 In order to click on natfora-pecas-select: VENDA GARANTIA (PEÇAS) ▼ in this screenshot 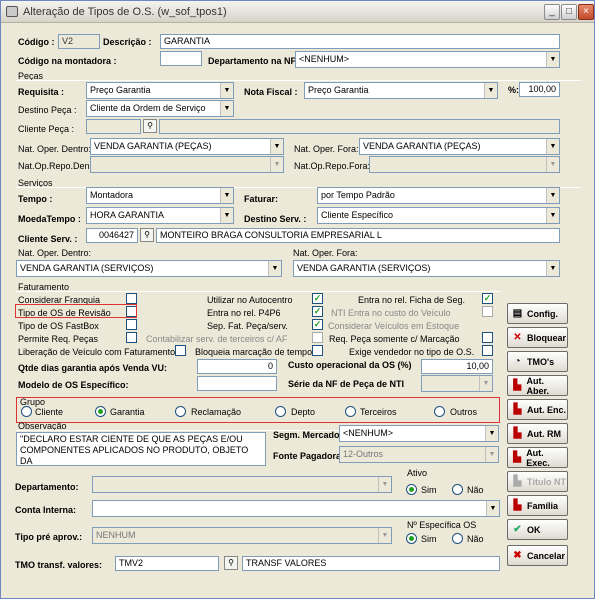, I will do `click(459, 146)`.